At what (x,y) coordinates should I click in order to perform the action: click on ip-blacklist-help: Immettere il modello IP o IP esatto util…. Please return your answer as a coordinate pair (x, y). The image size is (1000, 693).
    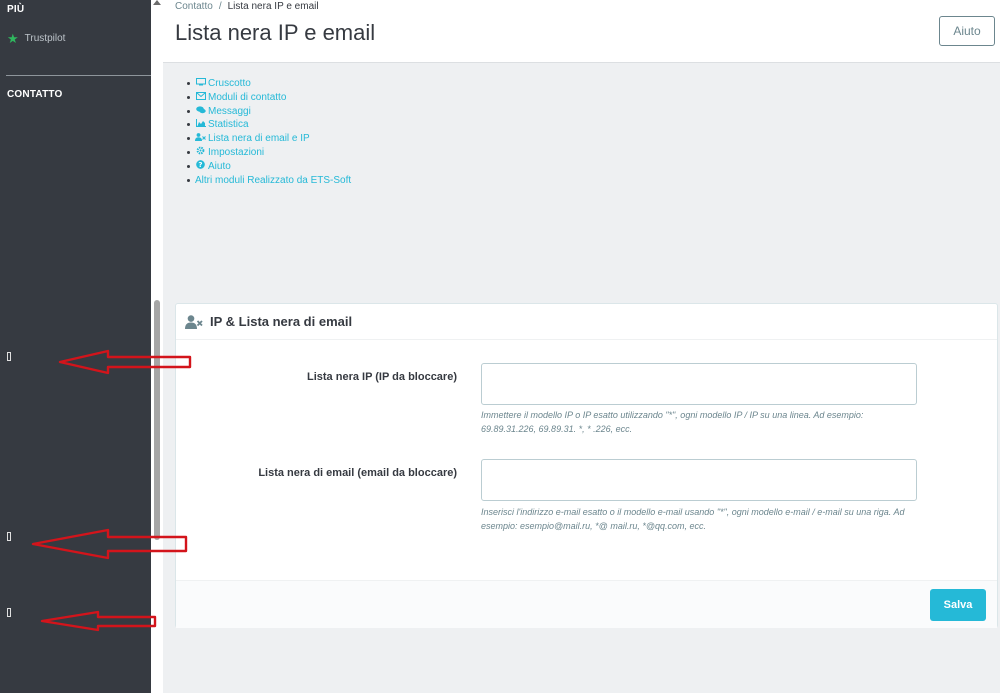
    Looking at the image, I should click on (672, 422).